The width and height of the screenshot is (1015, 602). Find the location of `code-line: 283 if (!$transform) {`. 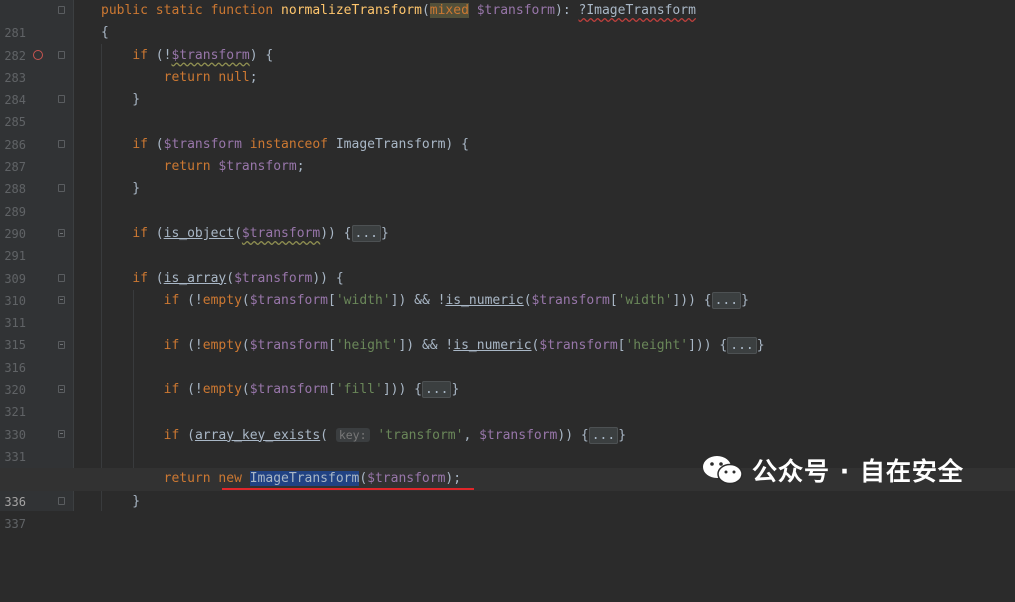

code-line: 283 if (!$transform) { is located at coordinates (507, 65).